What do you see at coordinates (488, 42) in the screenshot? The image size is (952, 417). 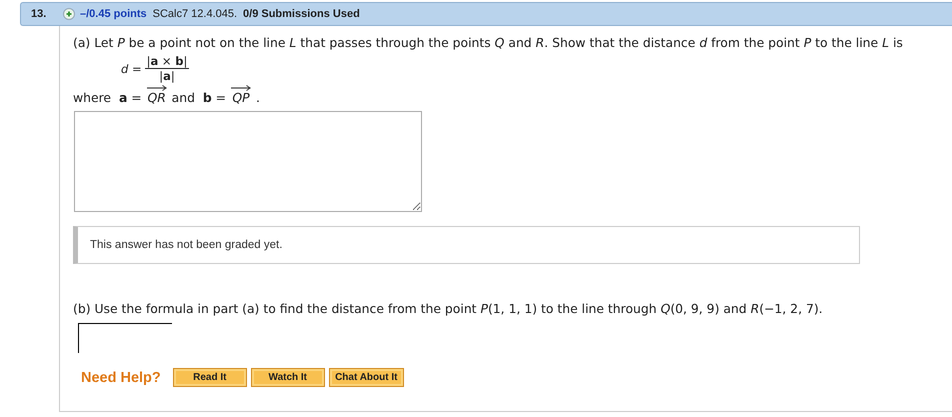 I see `question-text: (a) Let P be a point not on the line L that passes through the points Q and R. Show that the distance d from the point P to the line L is` at bounding box center [488, 42].